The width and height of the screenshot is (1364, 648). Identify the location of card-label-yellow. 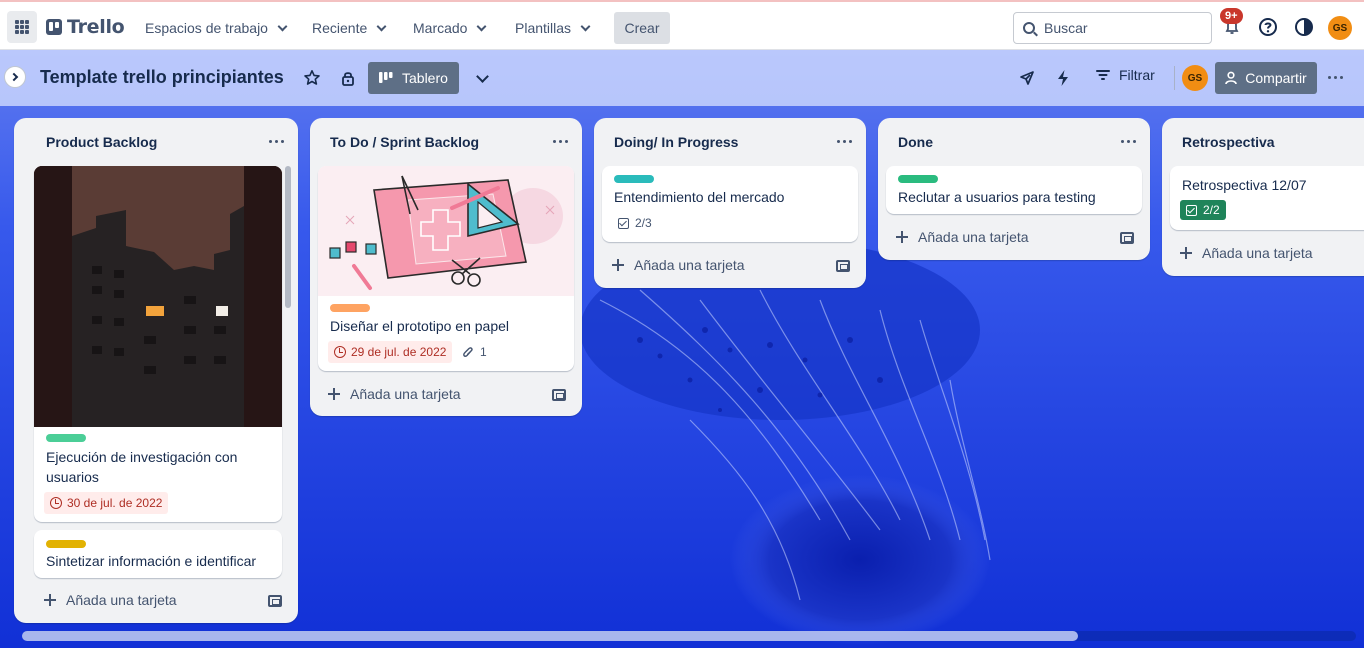
(66, 544).